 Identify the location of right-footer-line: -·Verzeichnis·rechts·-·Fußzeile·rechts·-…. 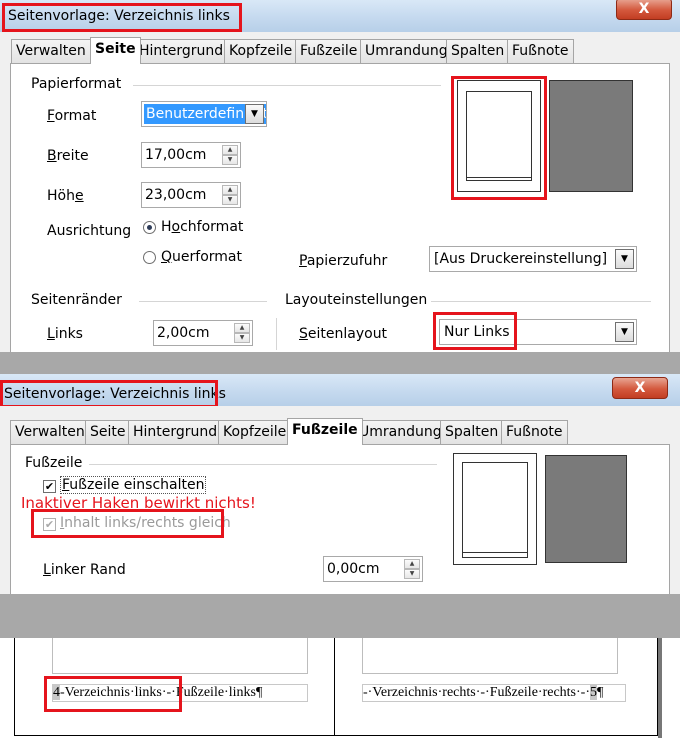
(494, 693).